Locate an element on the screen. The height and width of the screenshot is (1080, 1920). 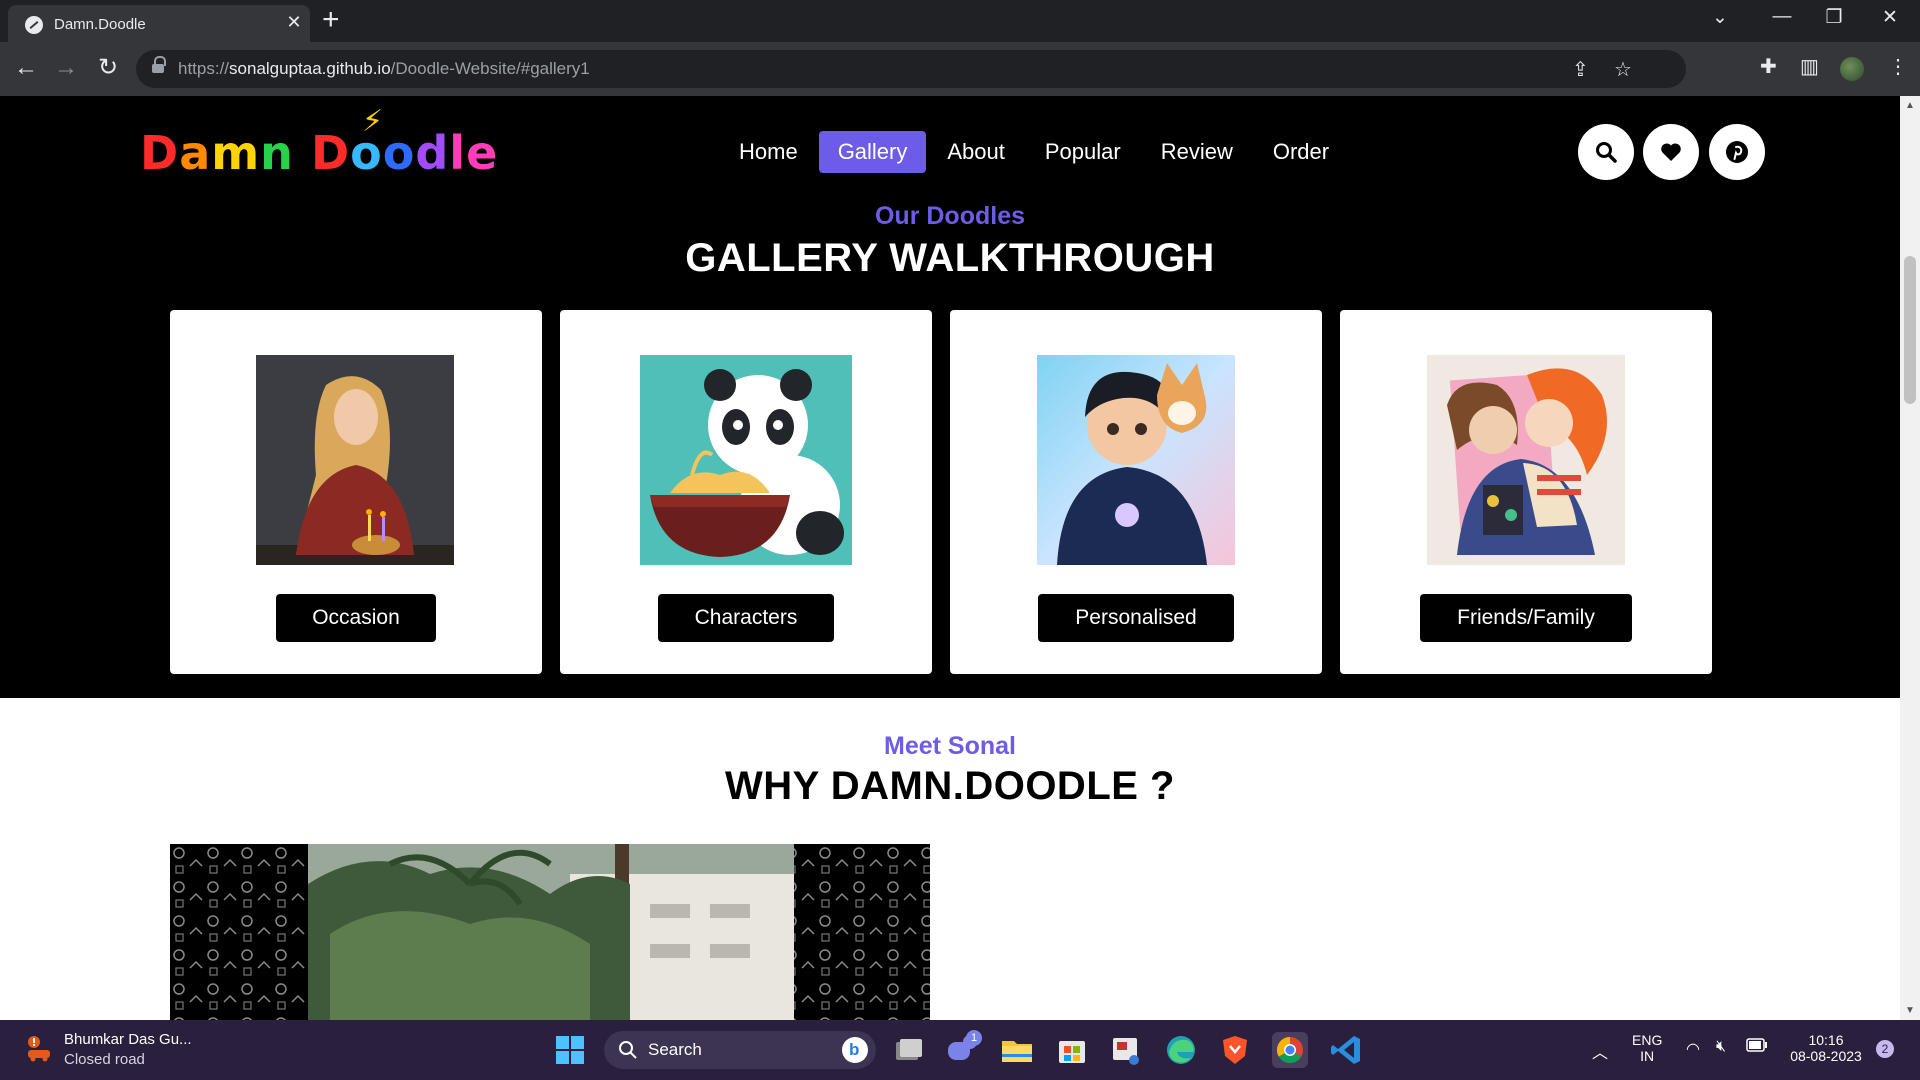
nav-review: Review is located at coordinates (1197, 152).